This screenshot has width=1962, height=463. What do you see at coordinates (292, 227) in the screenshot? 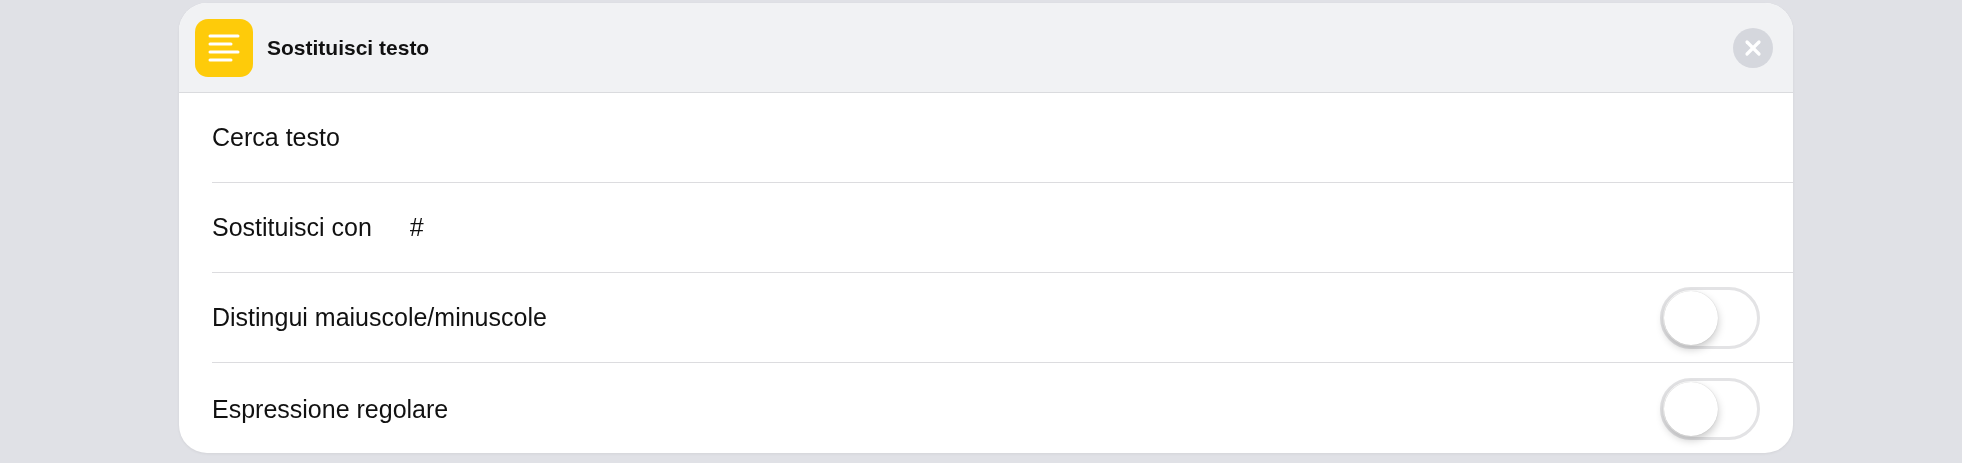
I see `field-label: Sostituisci con` at bounding box center [292, 227].